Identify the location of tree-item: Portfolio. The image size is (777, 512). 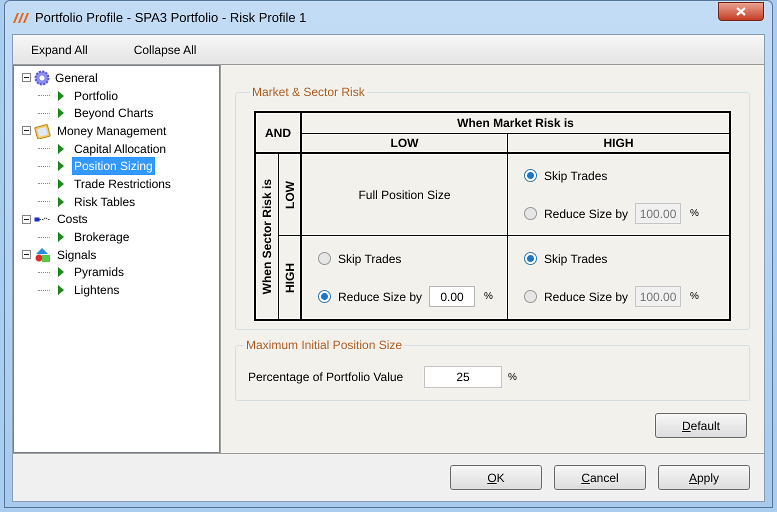
(96, 95).